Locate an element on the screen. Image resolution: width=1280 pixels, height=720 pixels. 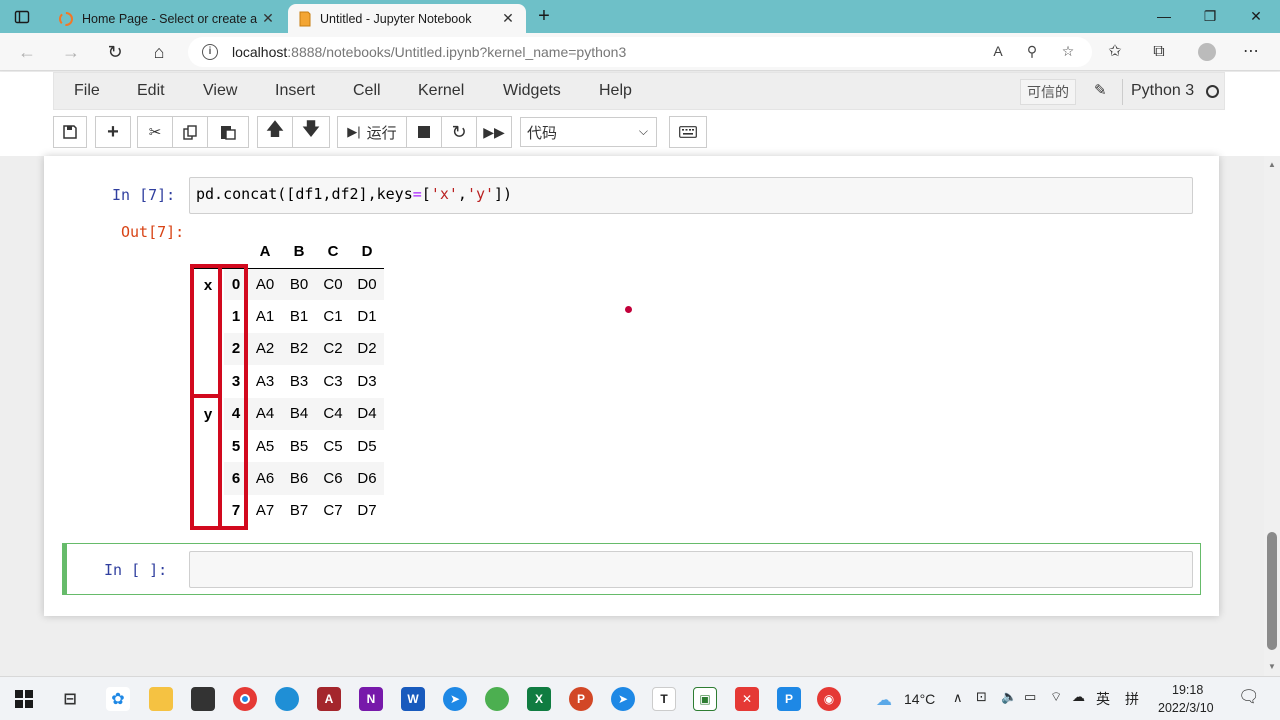
cell-type-value: 代码 is located at coordinates (542, 133).